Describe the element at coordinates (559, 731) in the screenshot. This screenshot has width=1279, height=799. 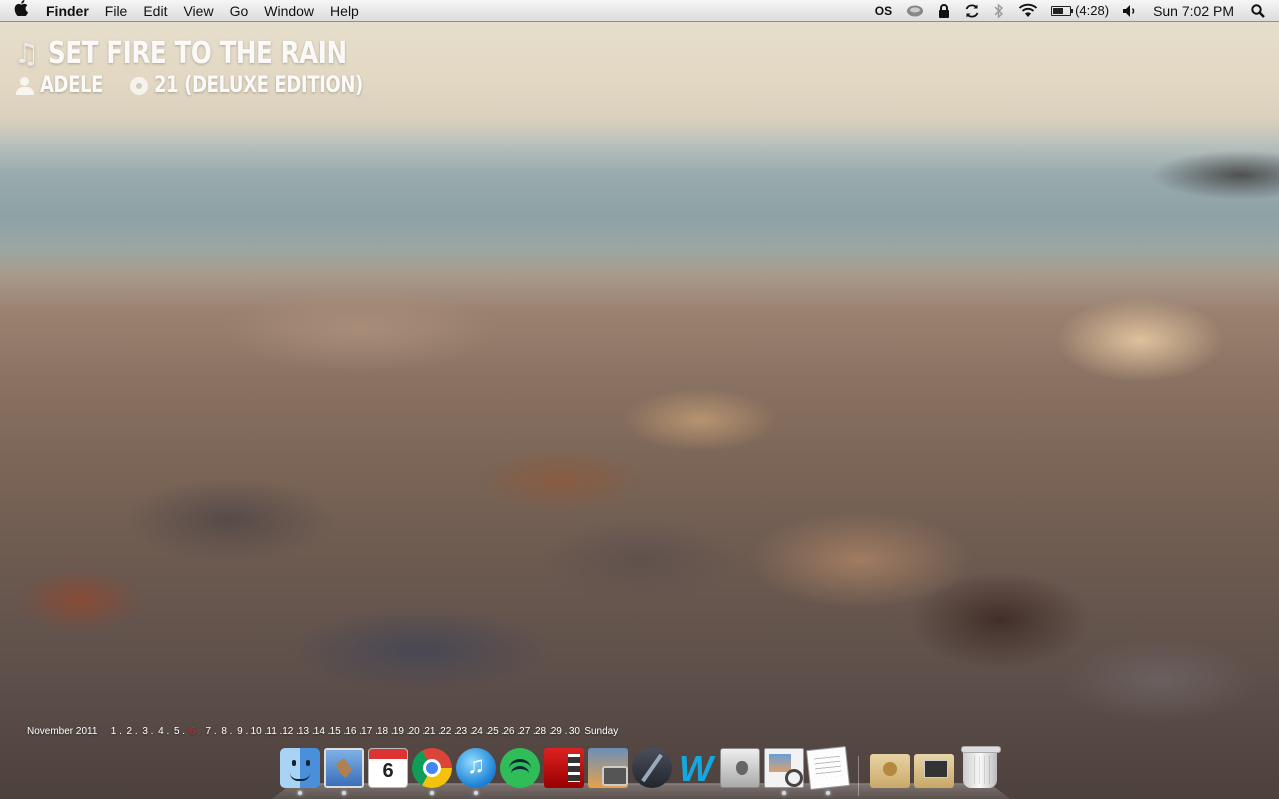
I see `calendar-day: 29 .` at that location.